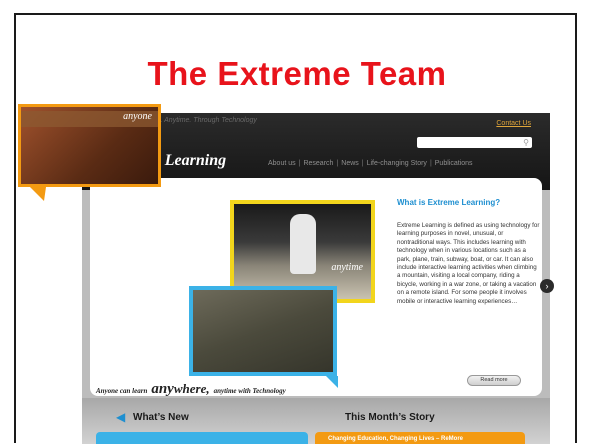 This screenshot has height=444, width=594. What do you see at coordinates (513, 123) in the screenshot?
I see `contact-us-link: Contact Us` at bounding box center [513, 123].